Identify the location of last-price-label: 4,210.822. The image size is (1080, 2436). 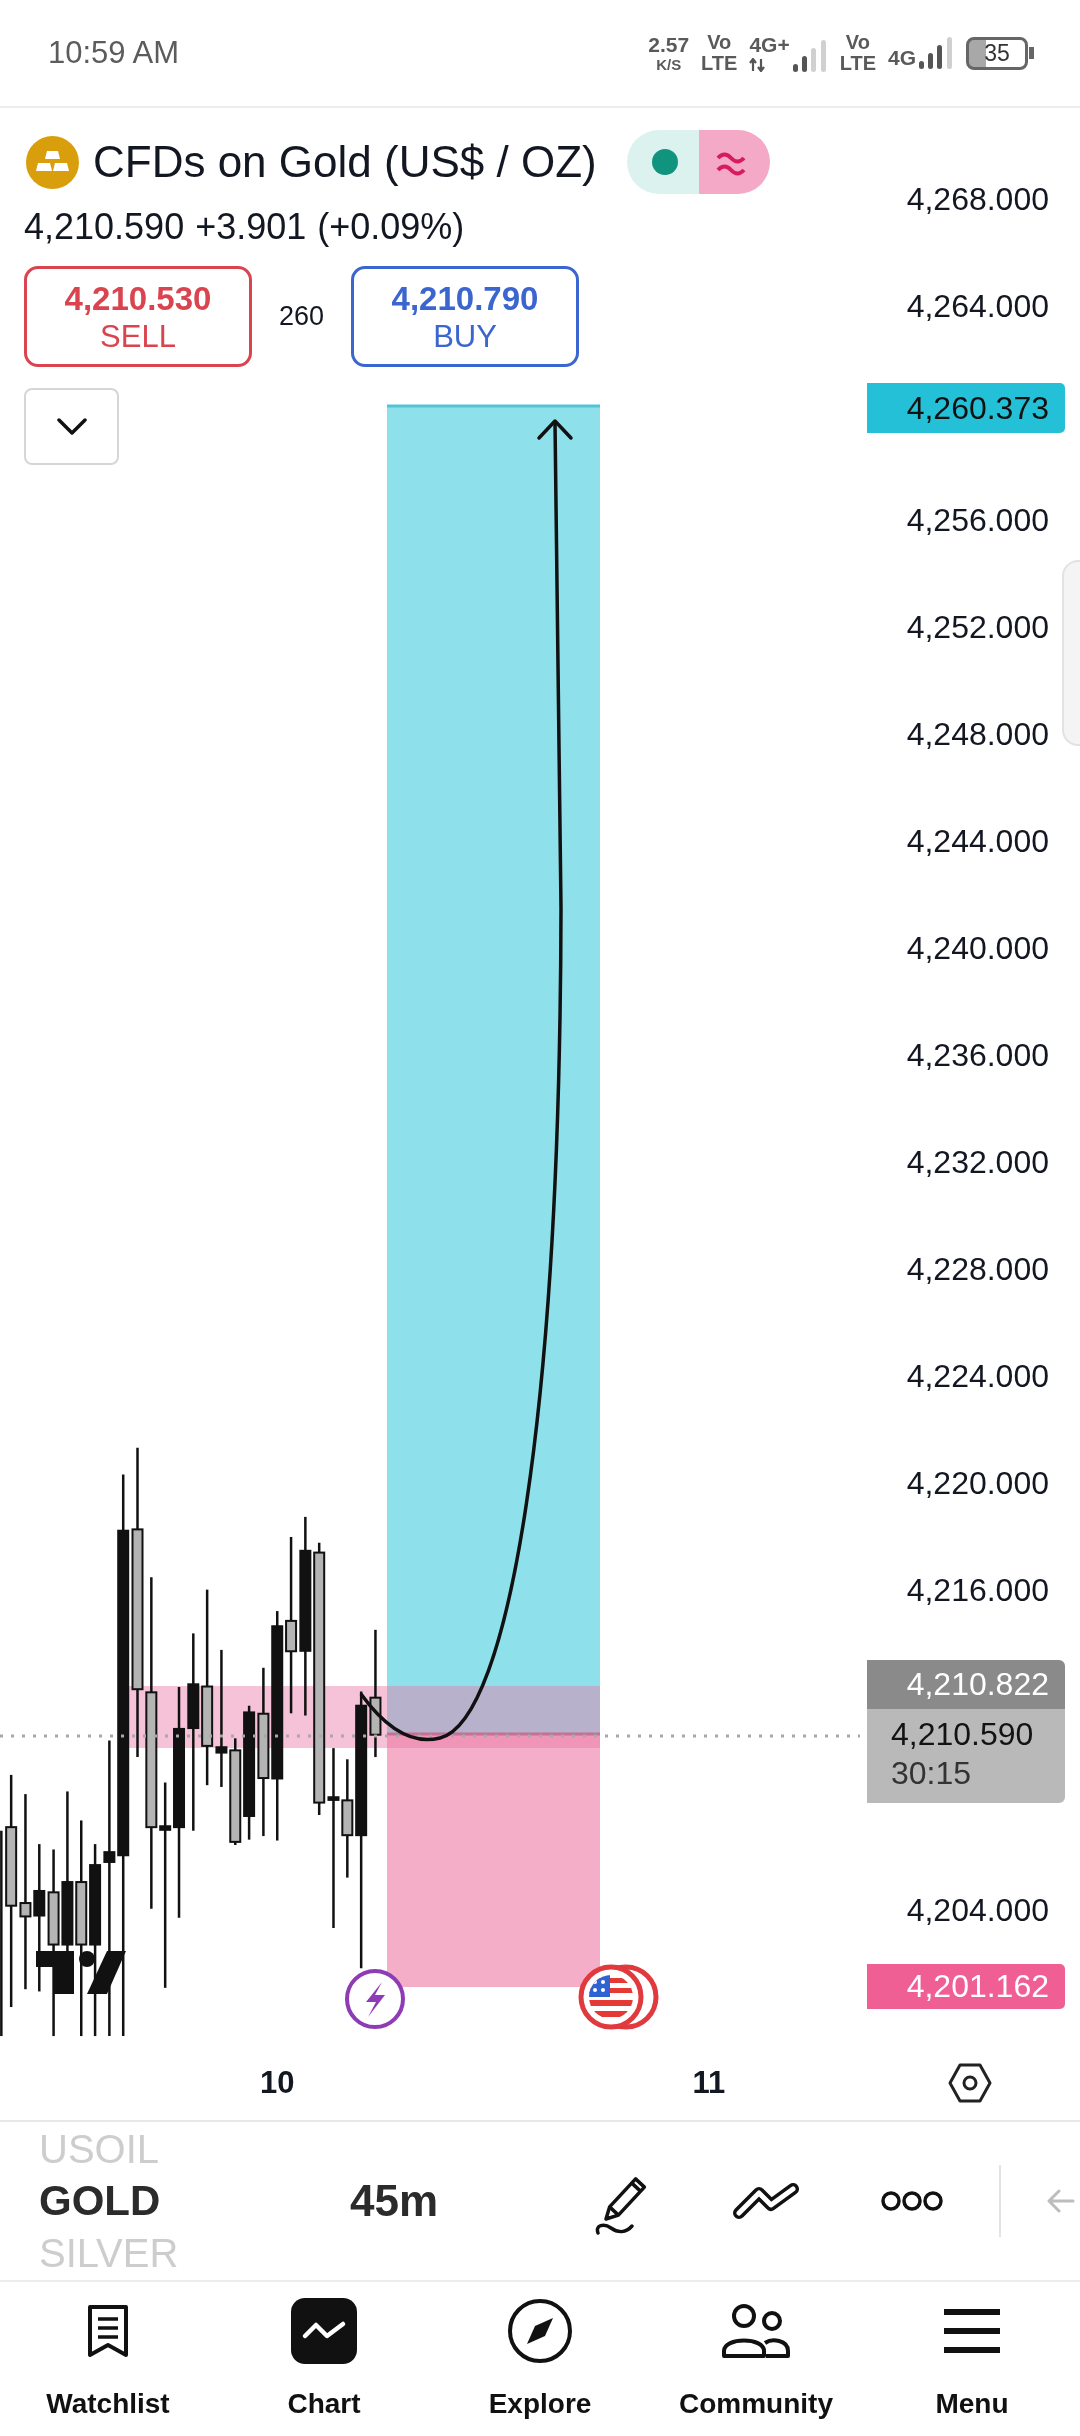
(966, 1684).